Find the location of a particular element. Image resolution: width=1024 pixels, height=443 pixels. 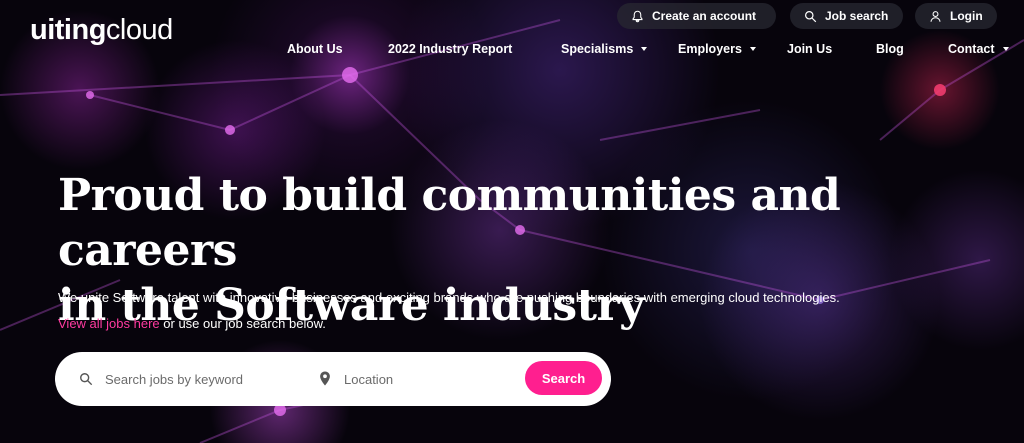

create-account-button: Create an account is located at coordinates (696, 16).